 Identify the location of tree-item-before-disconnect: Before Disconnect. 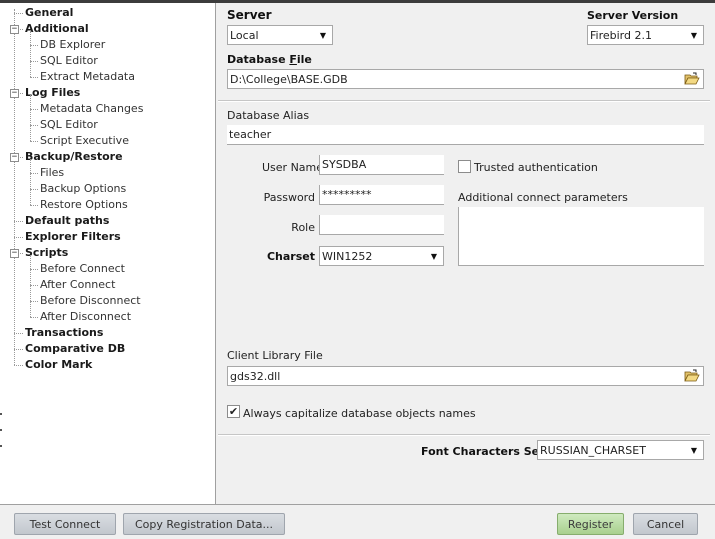
(90, 301).